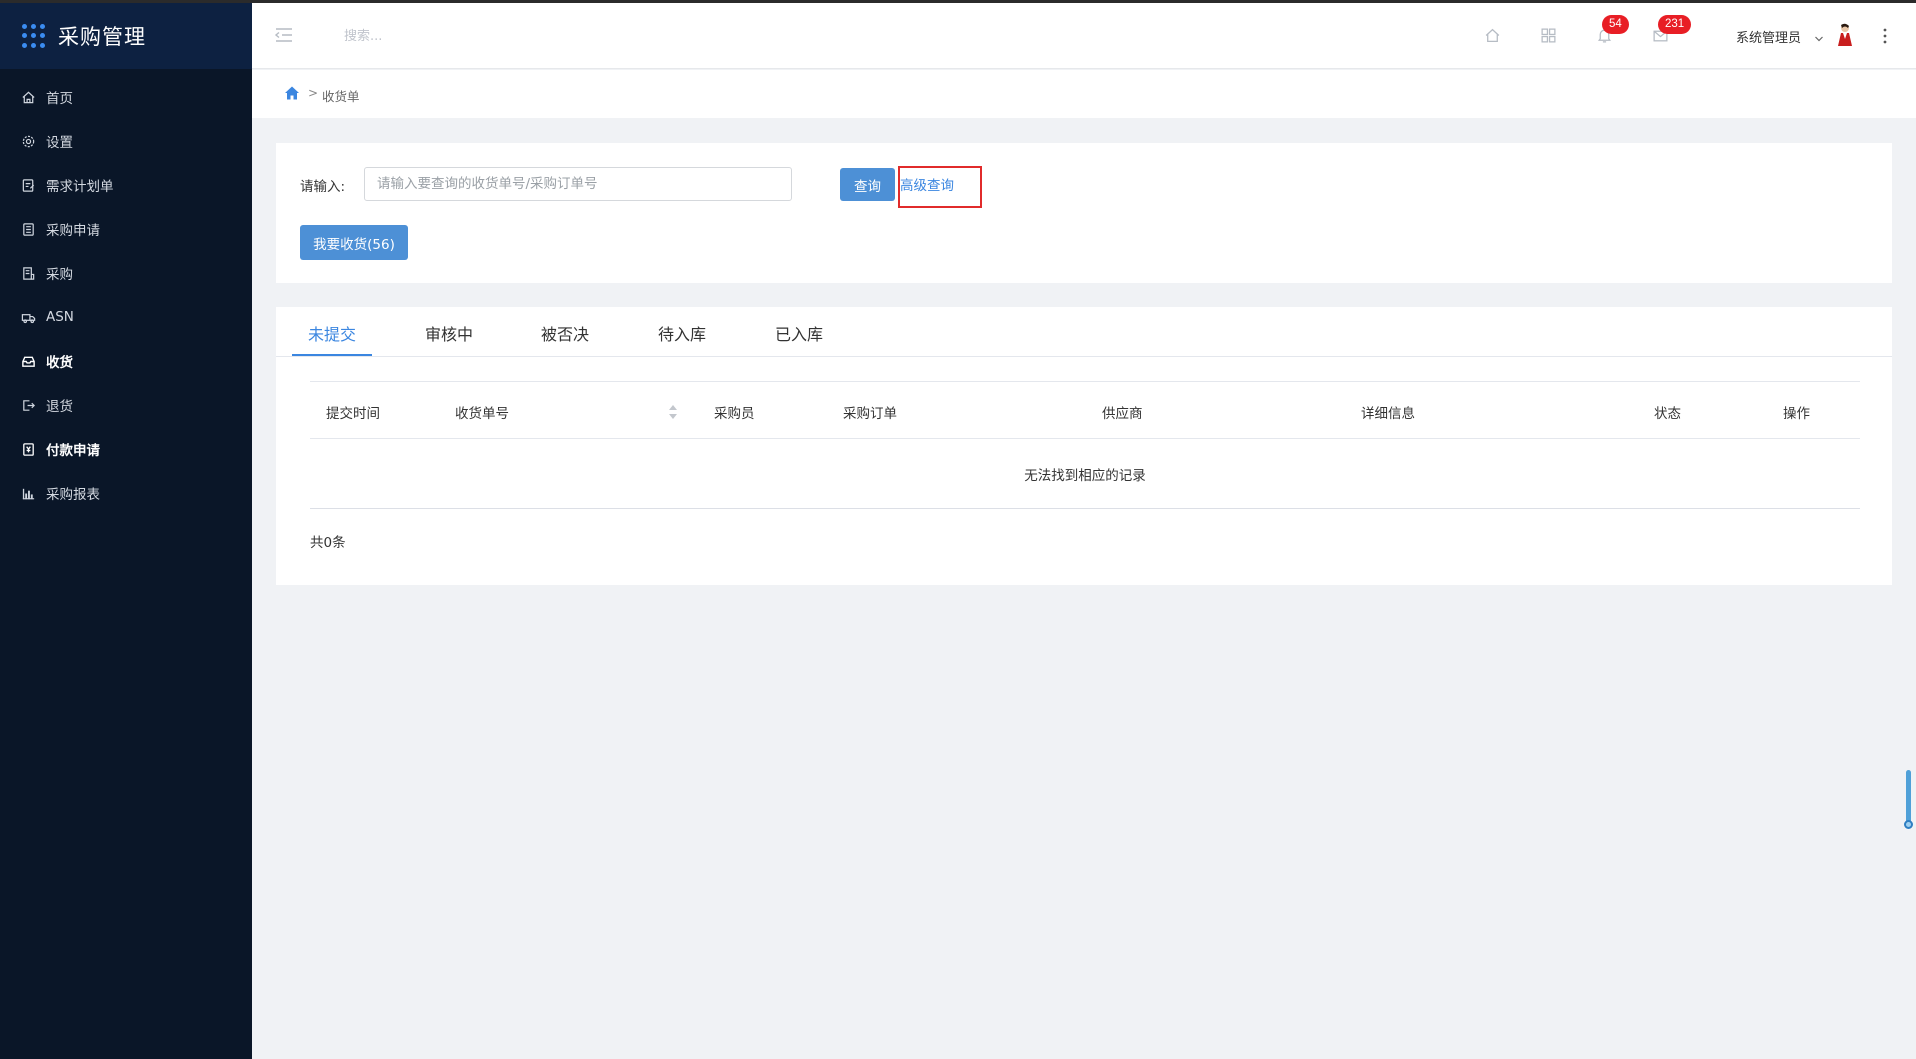 This screenshot has width=1916, height=1059. I want to click on sidebar-item-asn: ASN, so click(126, 317).